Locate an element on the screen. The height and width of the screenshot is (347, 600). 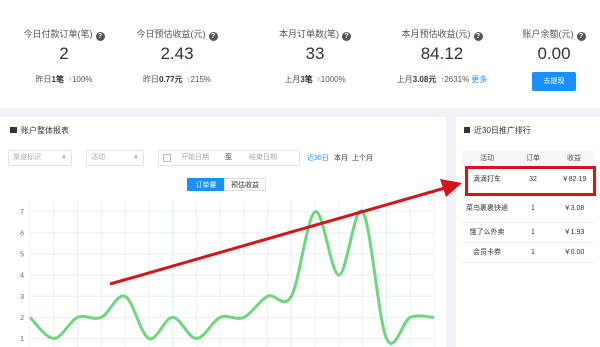
y-tick-label: 5 is located at coordinates (22, 254).